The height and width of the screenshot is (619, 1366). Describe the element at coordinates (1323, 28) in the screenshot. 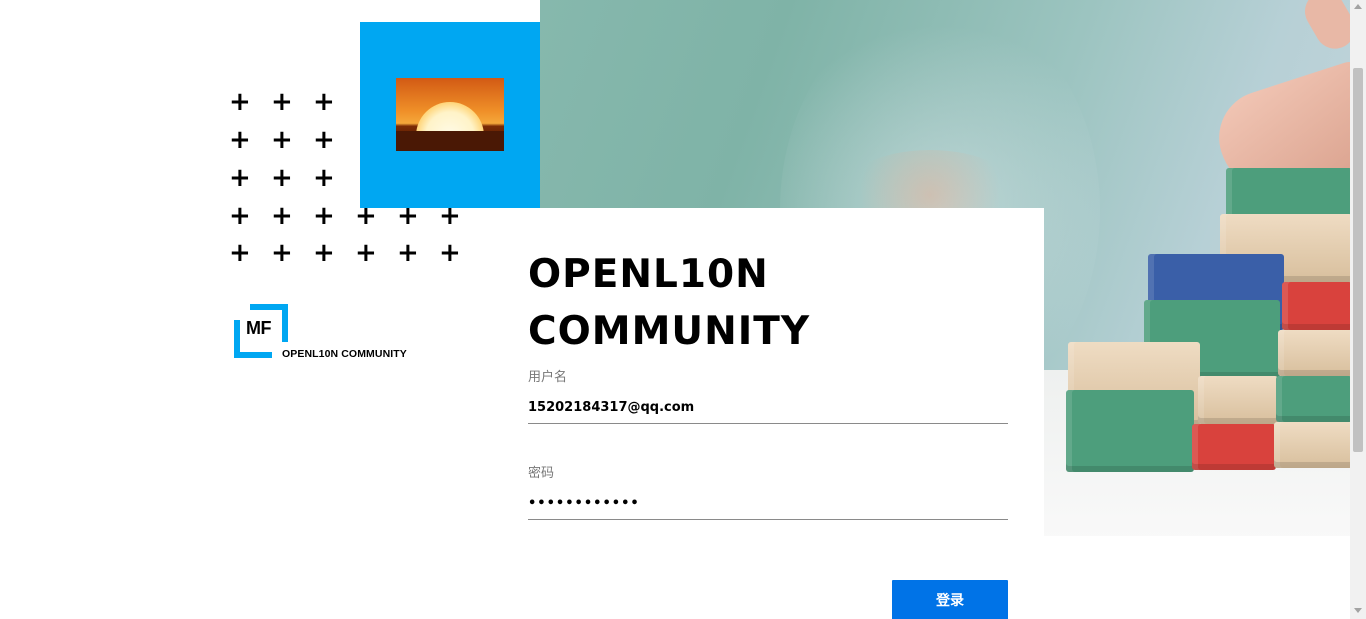

I see `hero-finger` at that location.